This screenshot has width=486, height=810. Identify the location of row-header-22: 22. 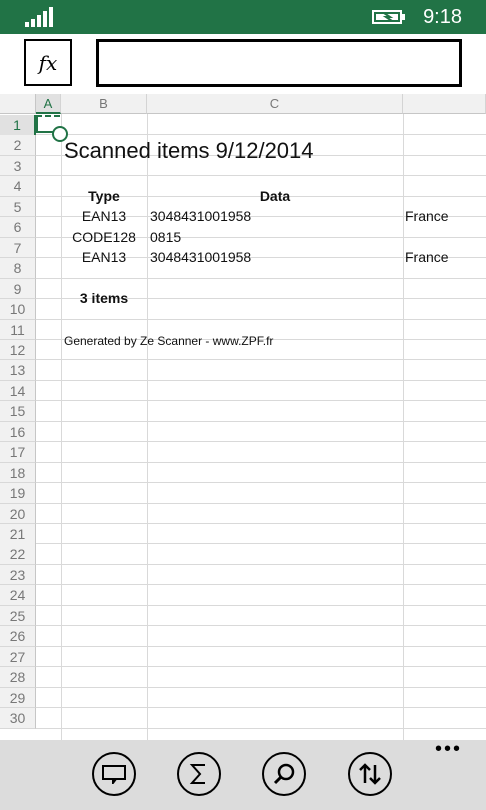
(18, 554).